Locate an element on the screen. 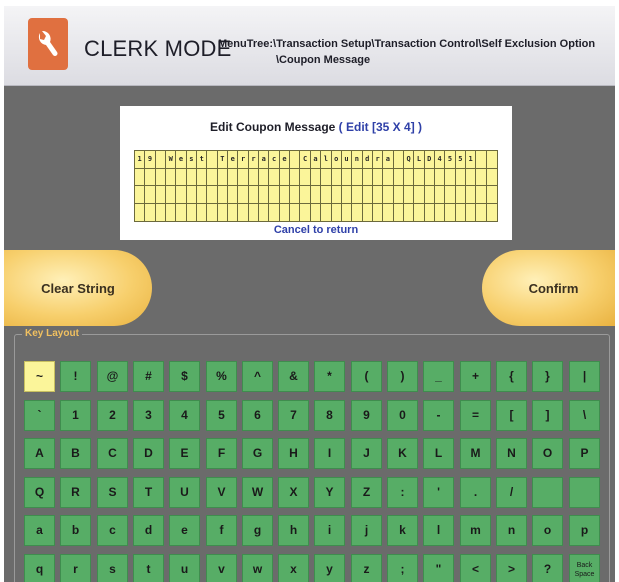  keyboard-key: J is located at coordinates (366, 453).